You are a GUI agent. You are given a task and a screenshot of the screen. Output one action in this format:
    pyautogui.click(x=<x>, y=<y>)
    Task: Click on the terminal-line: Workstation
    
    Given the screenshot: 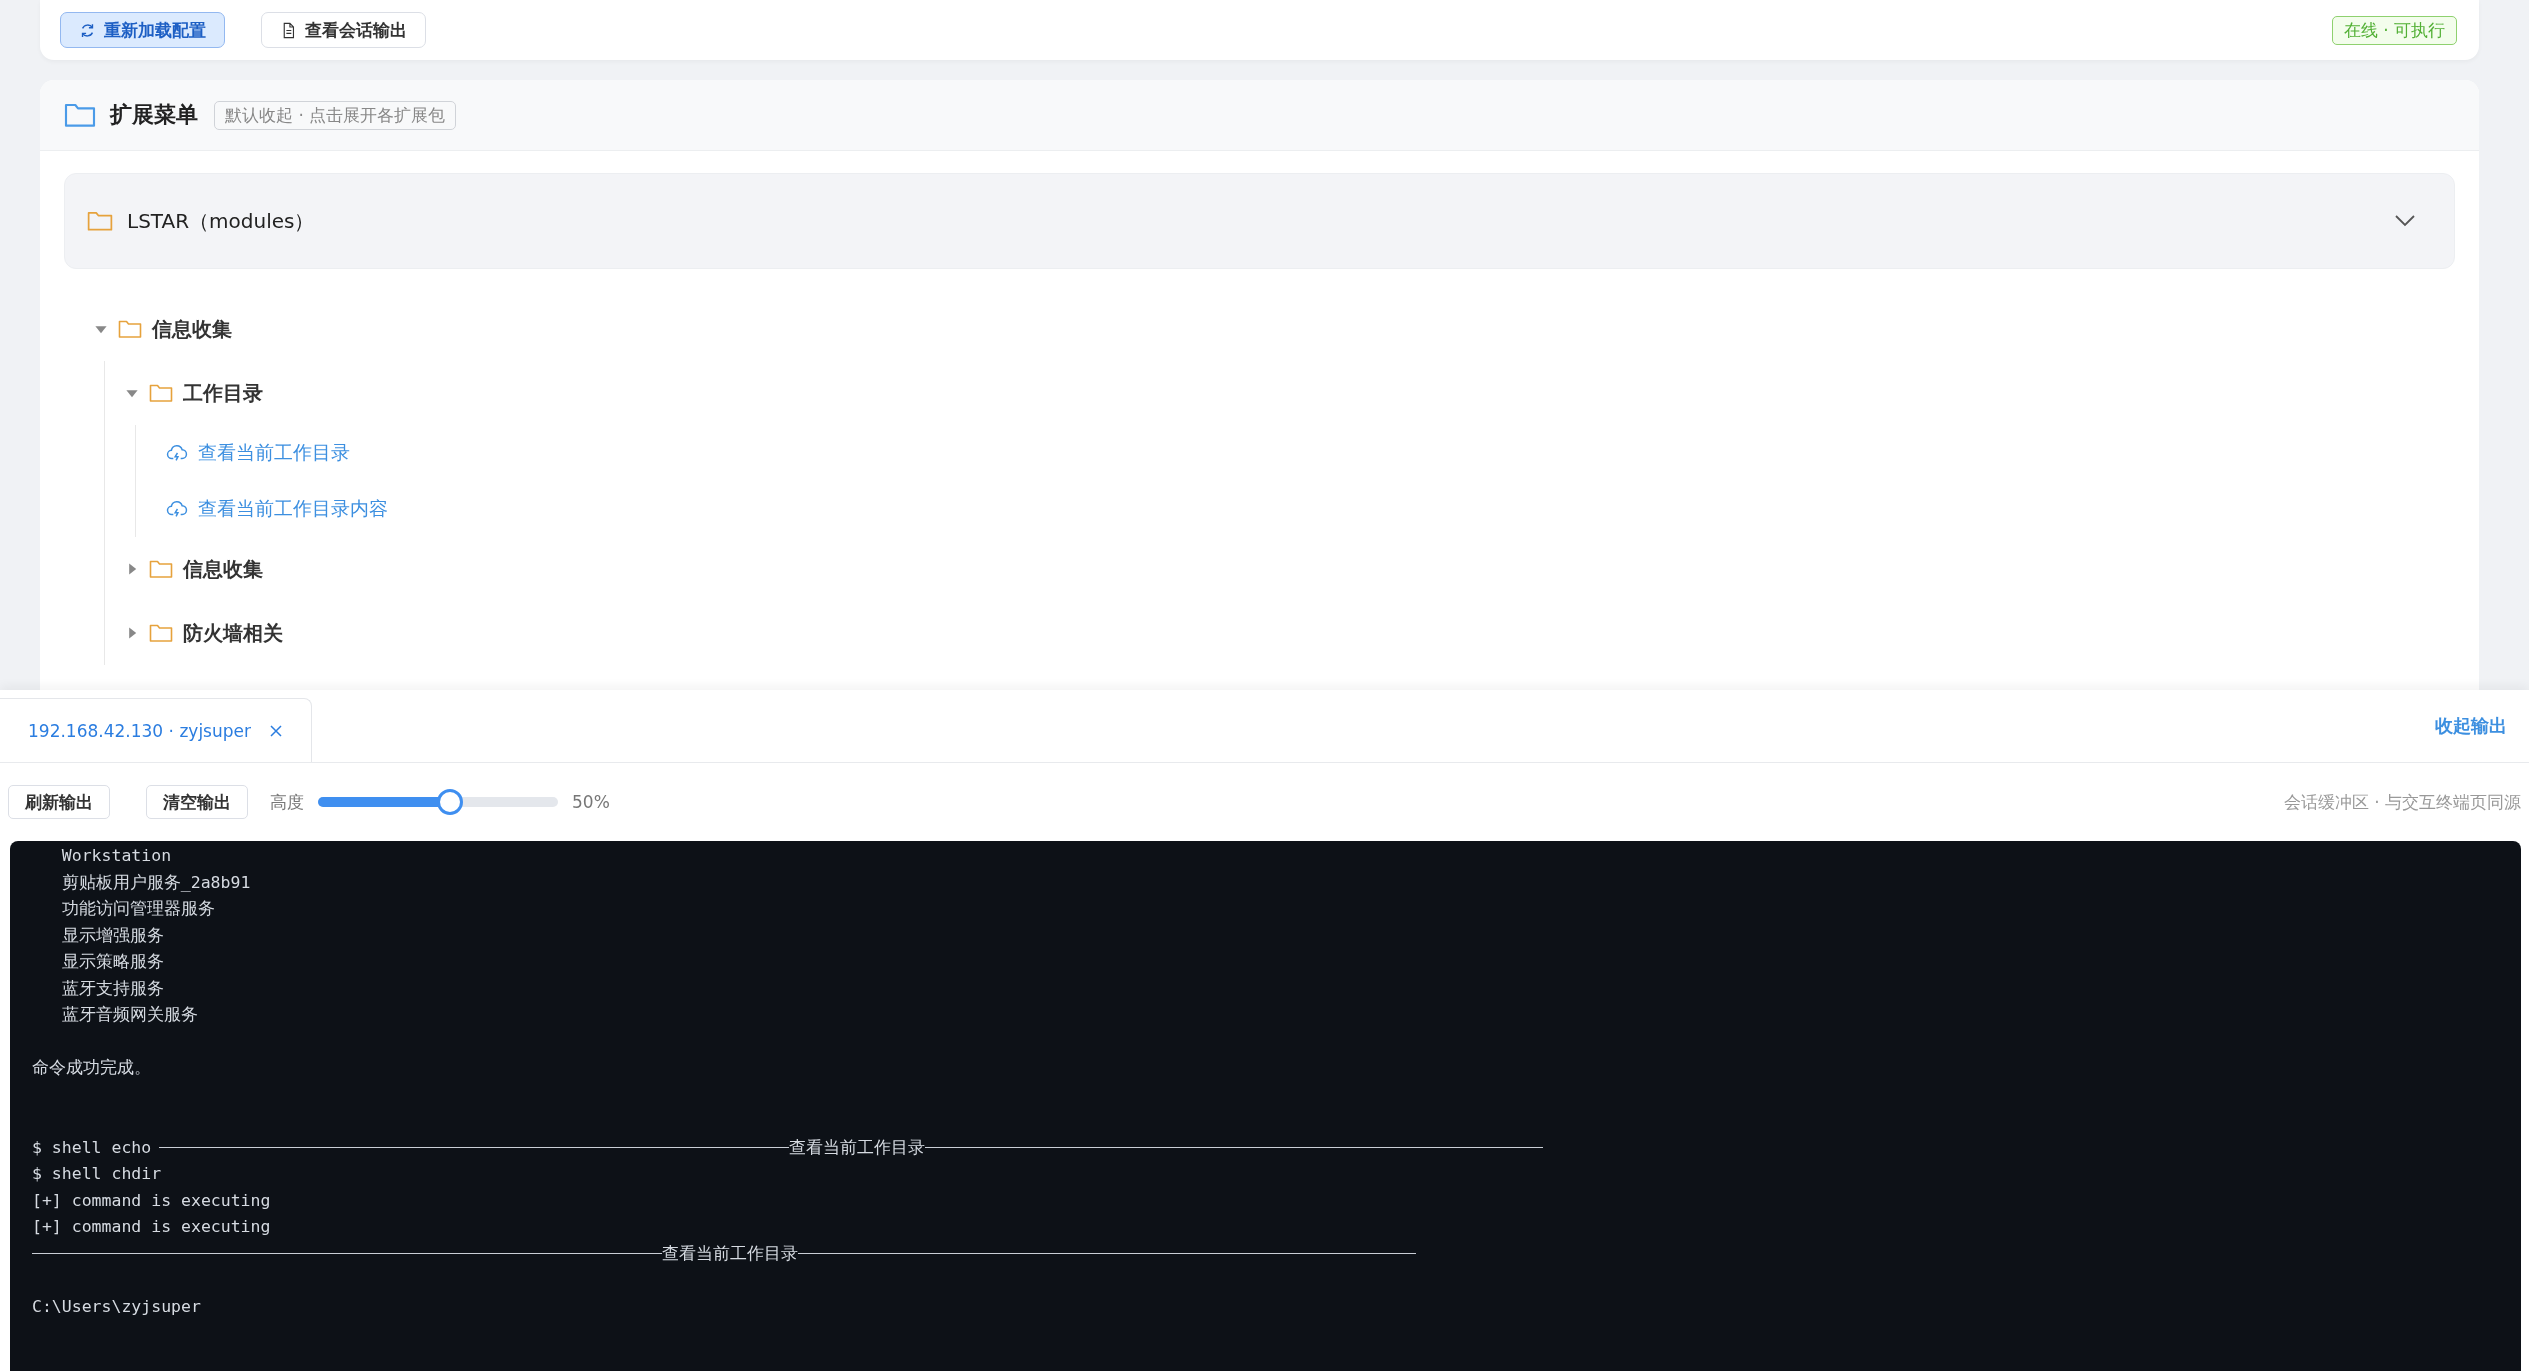 What is the action you would take?
    pyautogui.click(x=116, y=856)
    